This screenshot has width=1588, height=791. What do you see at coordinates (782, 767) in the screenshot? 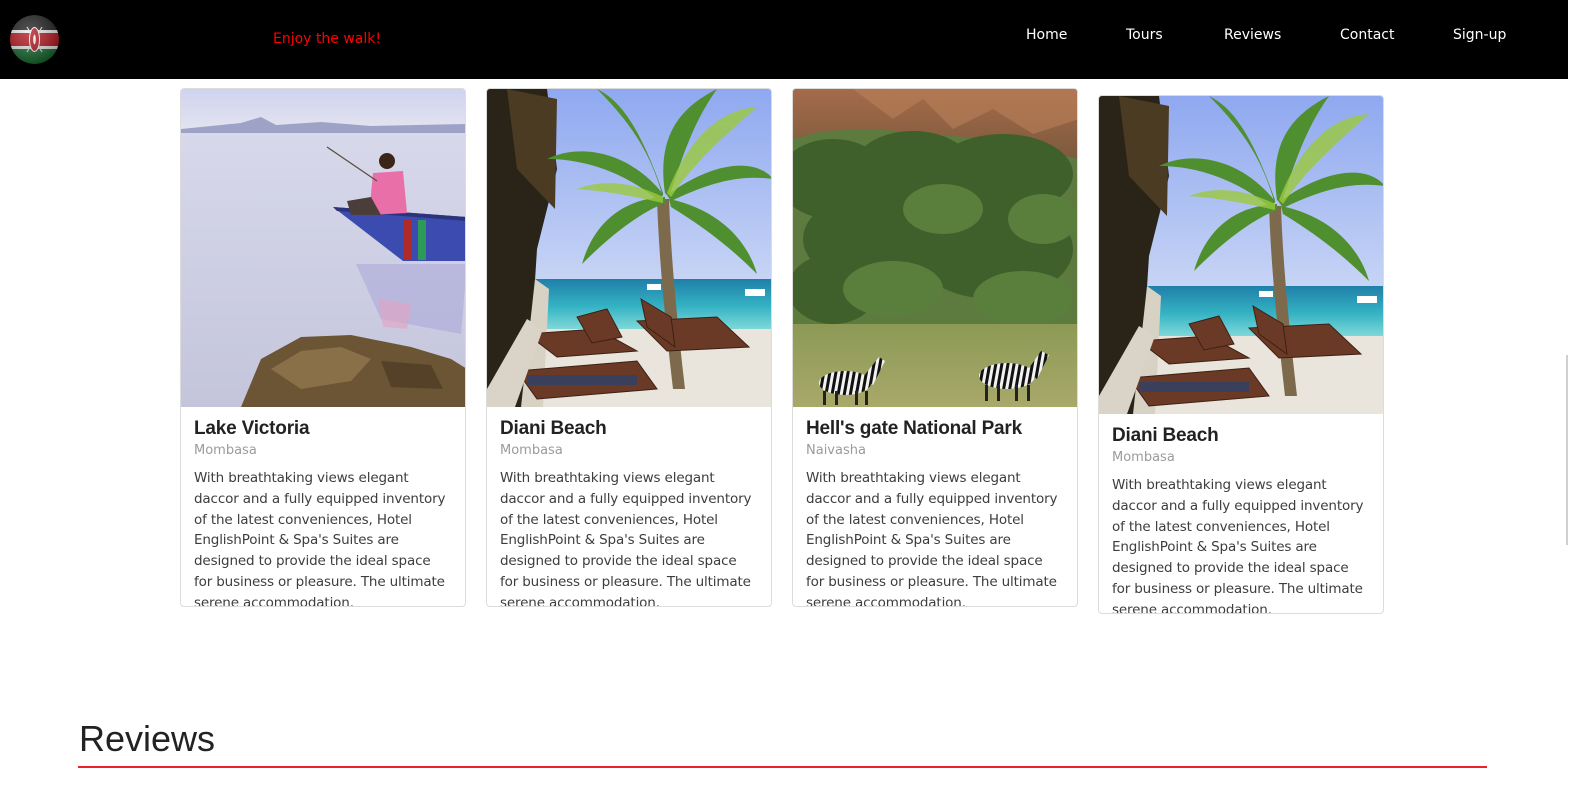
I see `reviews-divider` at bounding box center [782, 767].